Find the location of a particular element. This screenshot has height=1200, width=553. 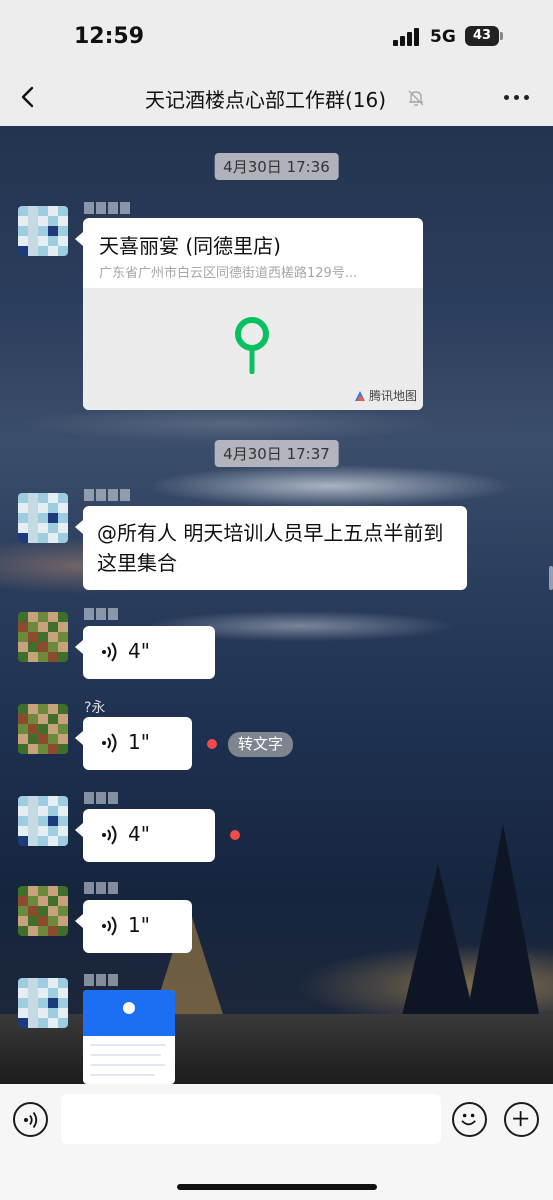

map-provider-text: 腾讯地图 is located at coordinates (392, 396).